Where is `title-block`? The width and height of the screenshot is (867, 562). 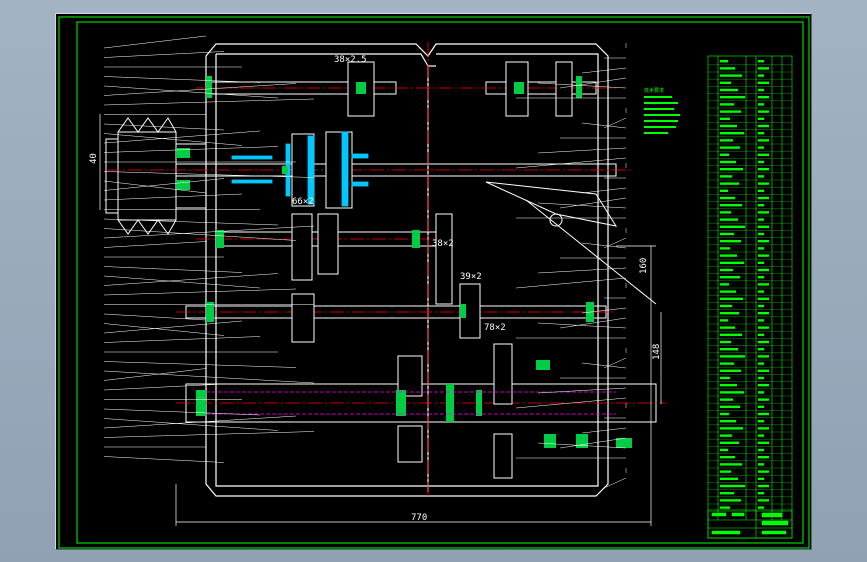
title-block is located at coordinates (750, 523).